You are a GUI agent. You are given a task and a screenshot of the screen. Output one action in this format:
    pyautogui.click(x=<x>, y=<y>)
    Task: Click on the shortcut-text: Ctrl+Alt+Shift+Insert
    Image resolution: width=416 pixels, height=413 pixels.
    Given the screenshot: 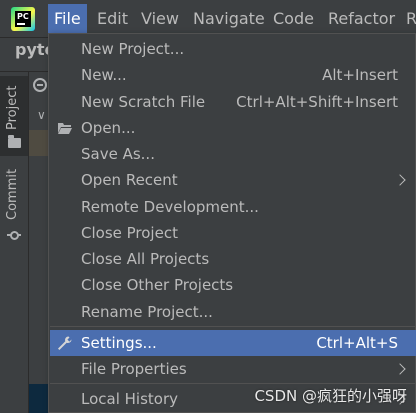 What is the action you would take?
    pyautogui.click(x=317, y=102)
    